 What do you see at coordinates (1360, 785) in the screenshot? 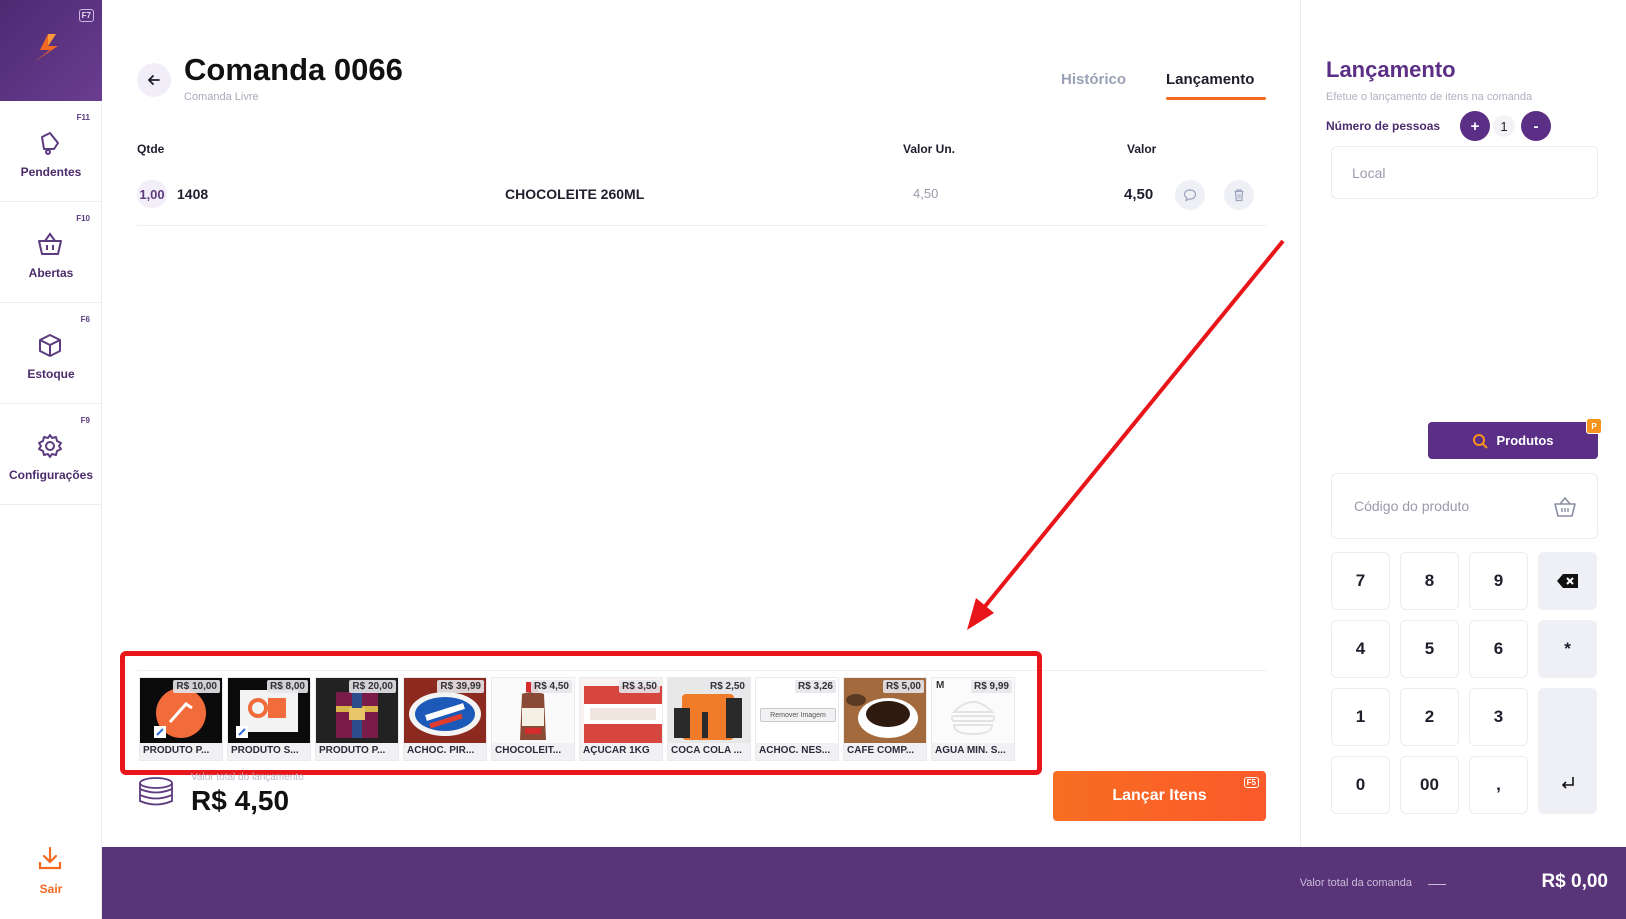
I see `keypad-0: 0` at bounding box center [1360, 785].